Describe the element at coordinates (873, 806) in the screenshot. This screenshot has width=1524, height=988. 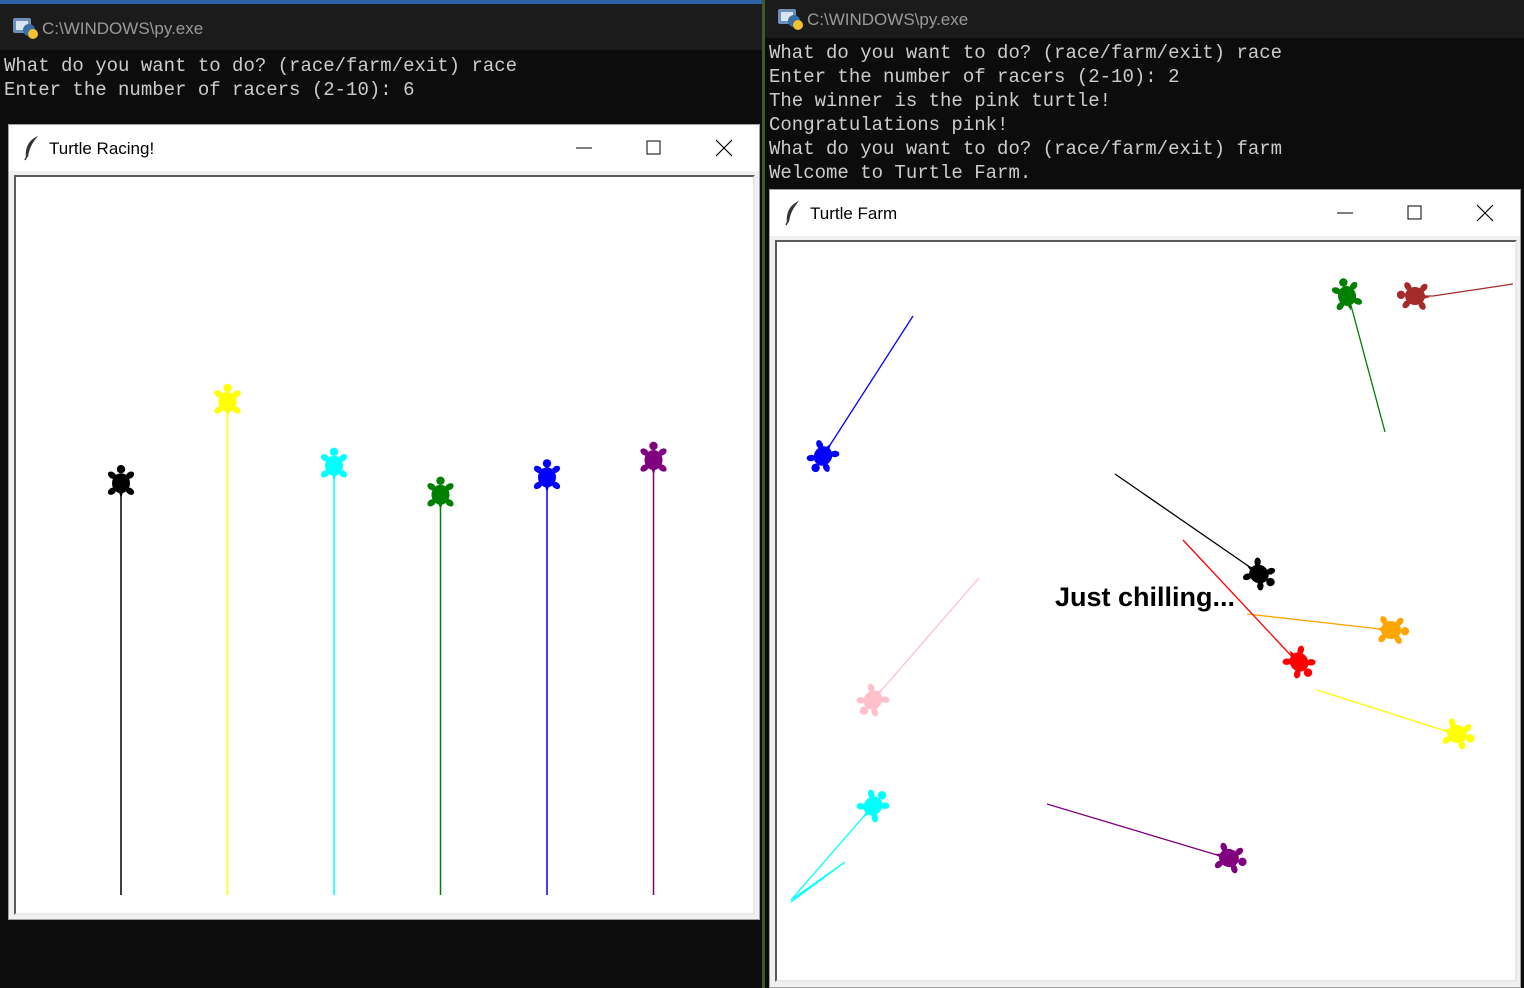
I see `cyan-turtle` at that location.